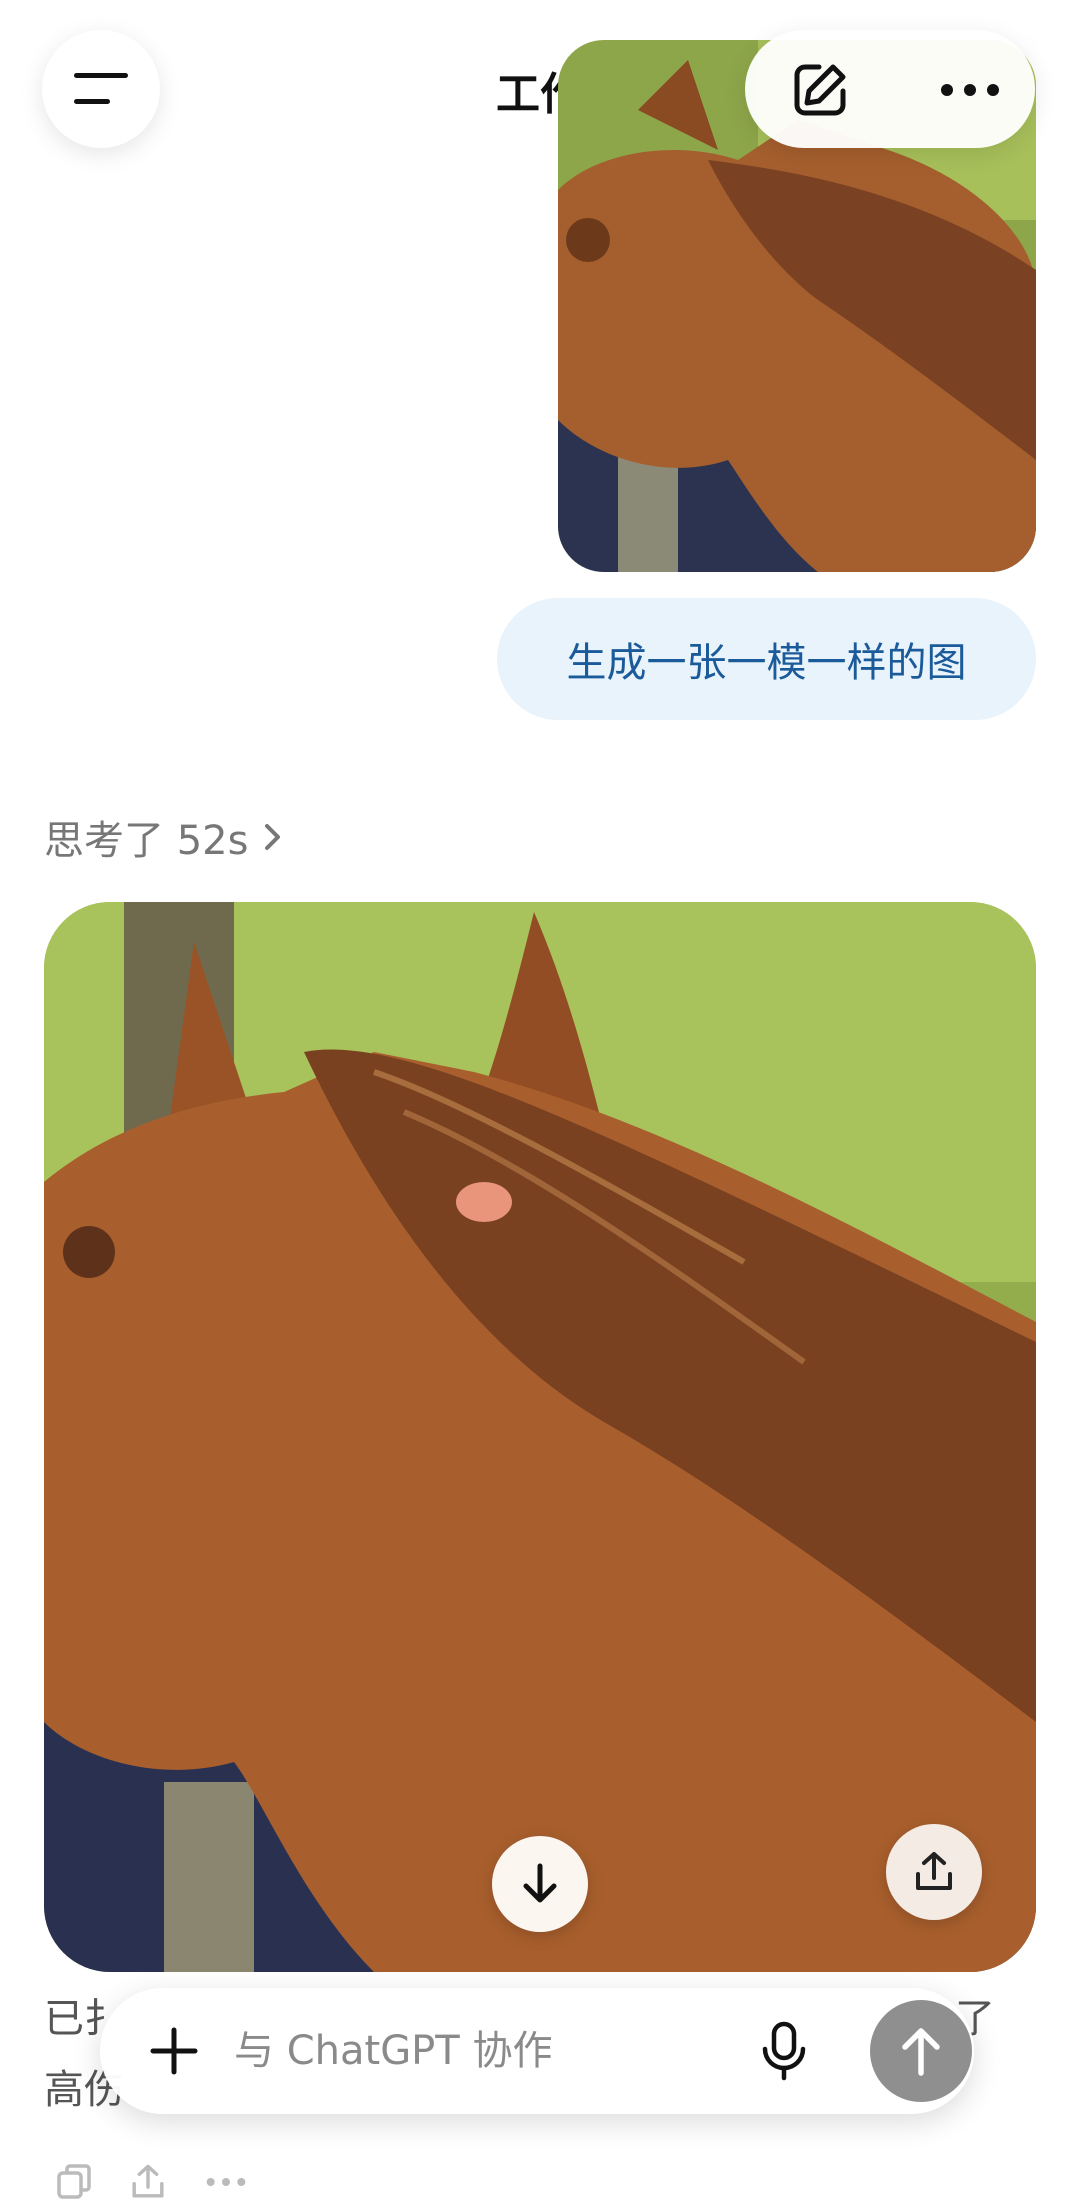  I want to click on message-more-button, so click(226, 2182).